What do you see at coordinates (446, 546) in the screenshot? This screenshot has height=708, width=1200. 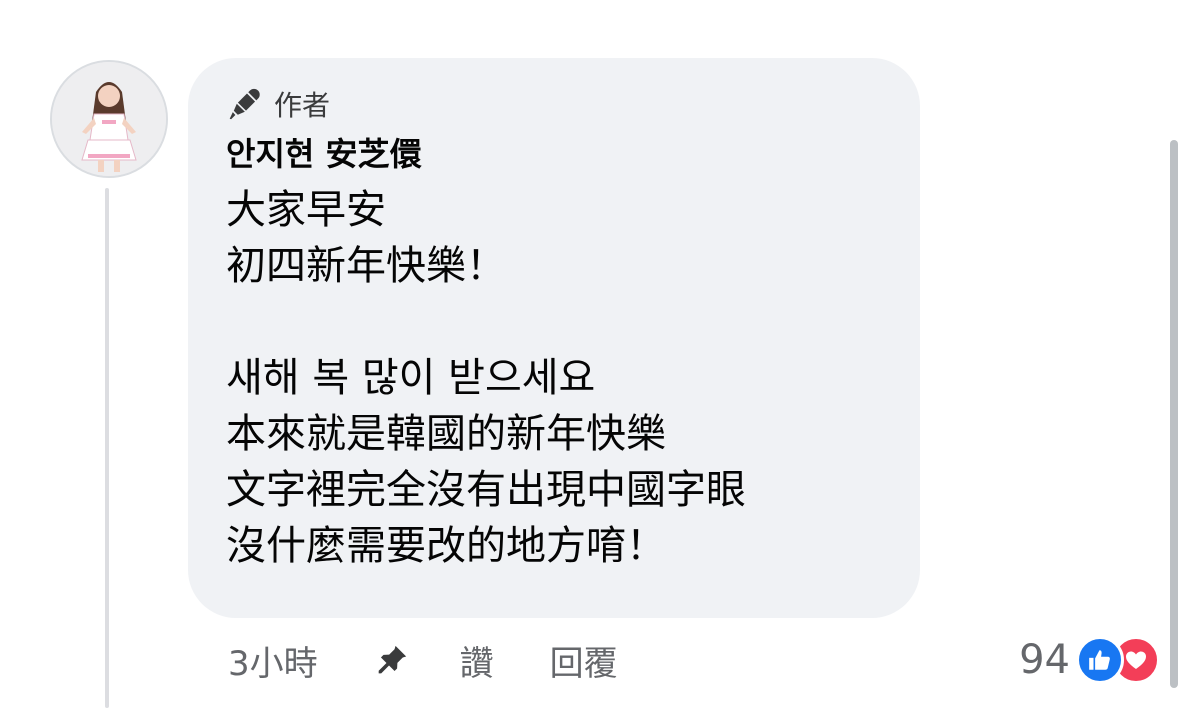 I see `comment-line: 沒什麼需要改的地方唷！` at bounding box center [446, 546].